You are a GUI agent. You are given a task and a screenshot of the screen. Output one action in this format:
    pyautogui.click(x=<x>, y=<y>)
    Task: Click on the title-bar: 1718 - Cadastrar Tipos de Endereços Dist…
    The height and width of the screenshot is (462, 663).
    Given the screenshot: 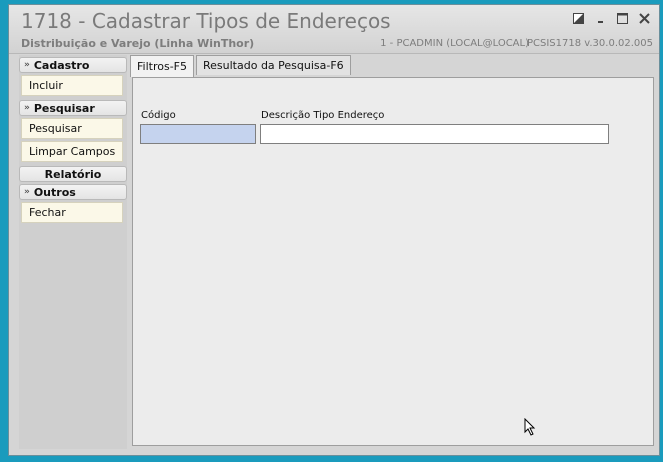 What is the action you would take?
    pyautogui.click(x=334, y=29)
    